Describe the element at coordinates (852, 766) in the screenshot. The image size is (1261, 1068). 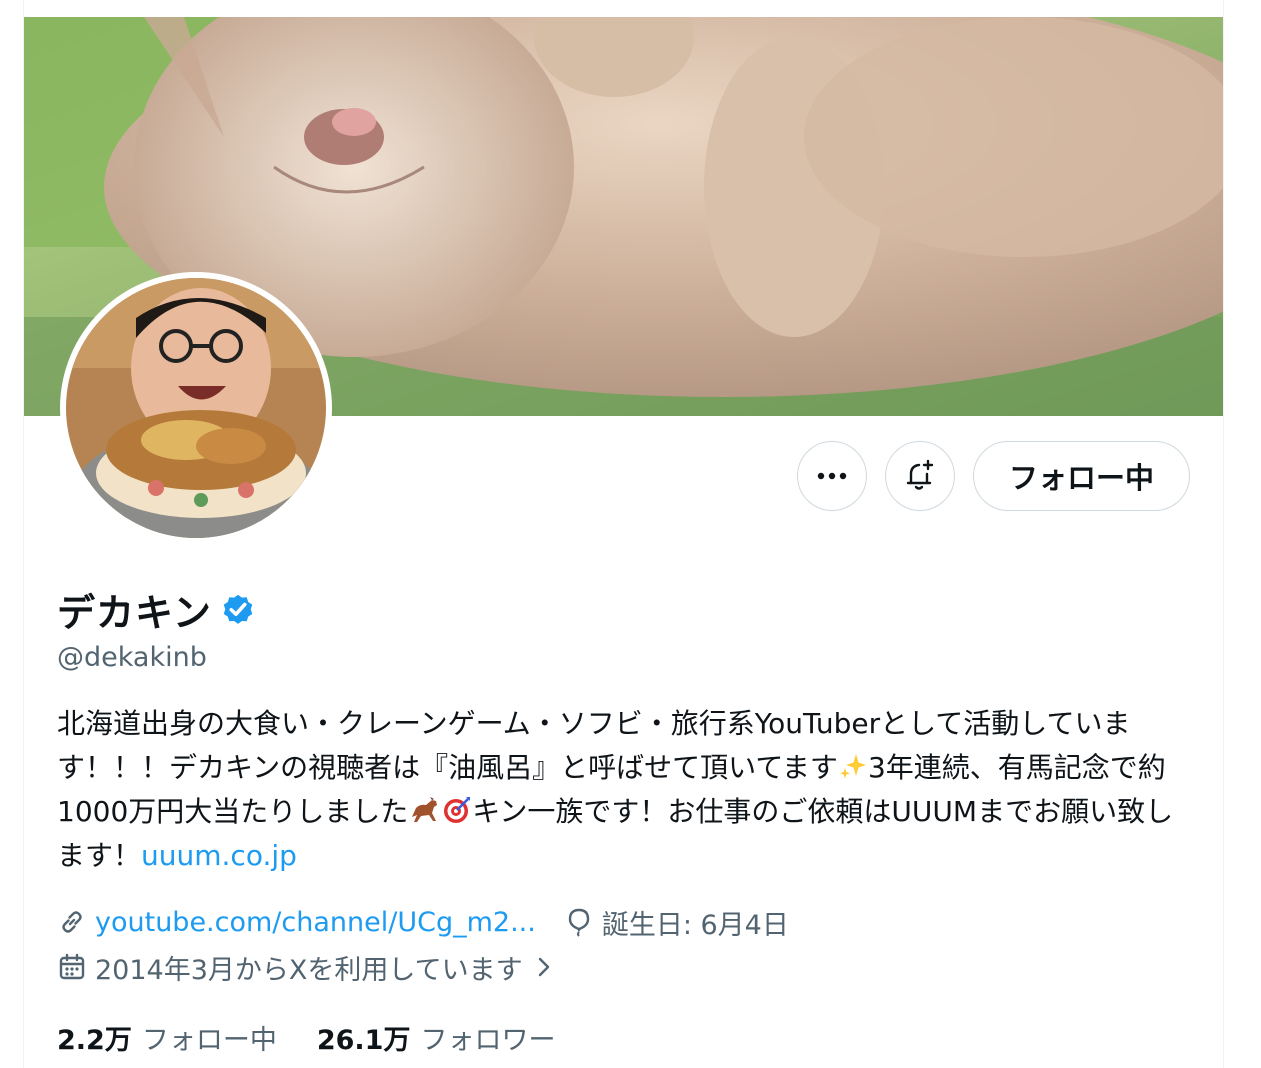
I see `sparkles-icon` at that location.